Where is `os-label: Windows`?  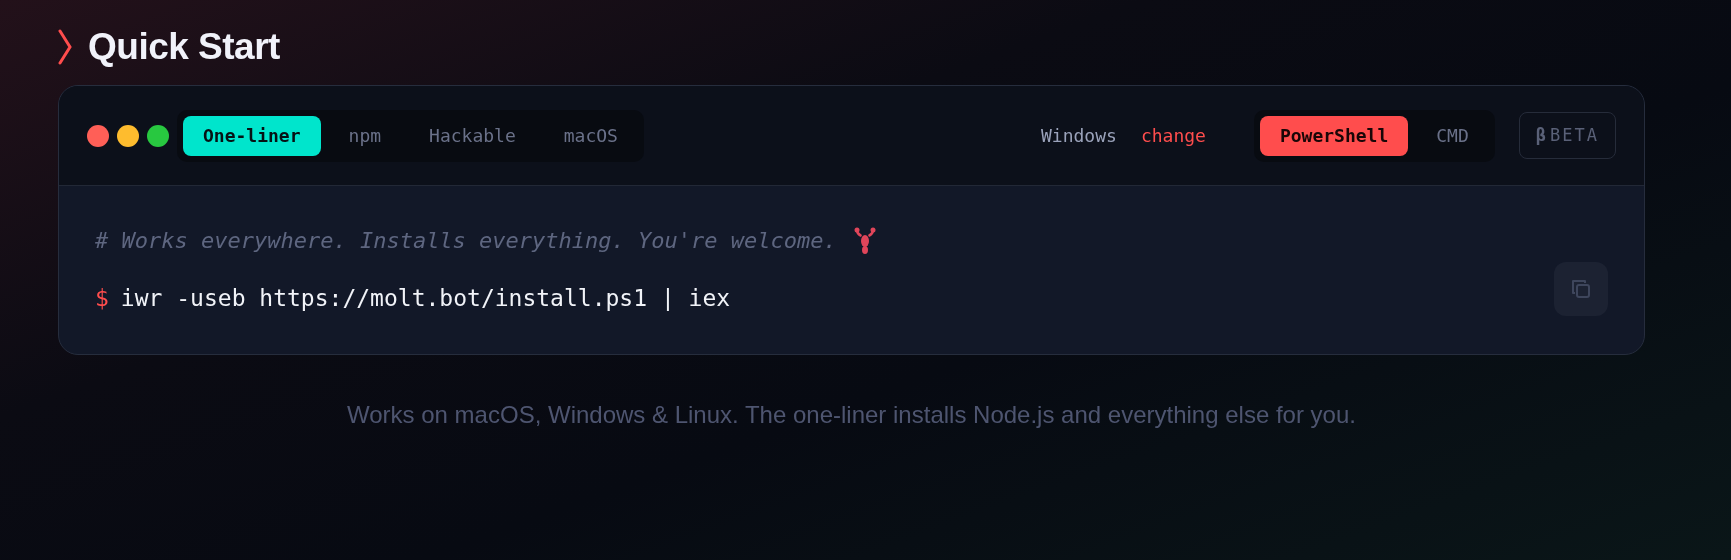
os-label: Windows is located at coordinates (1079, 136).